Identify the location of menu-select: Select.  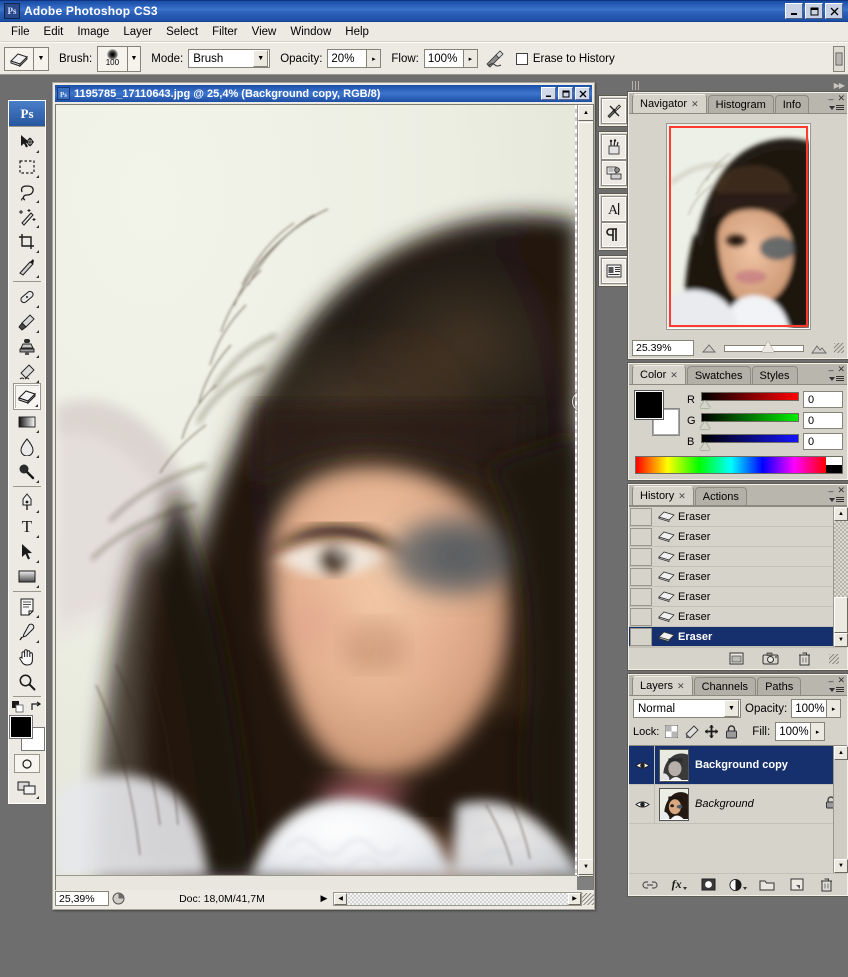
(182, 32).